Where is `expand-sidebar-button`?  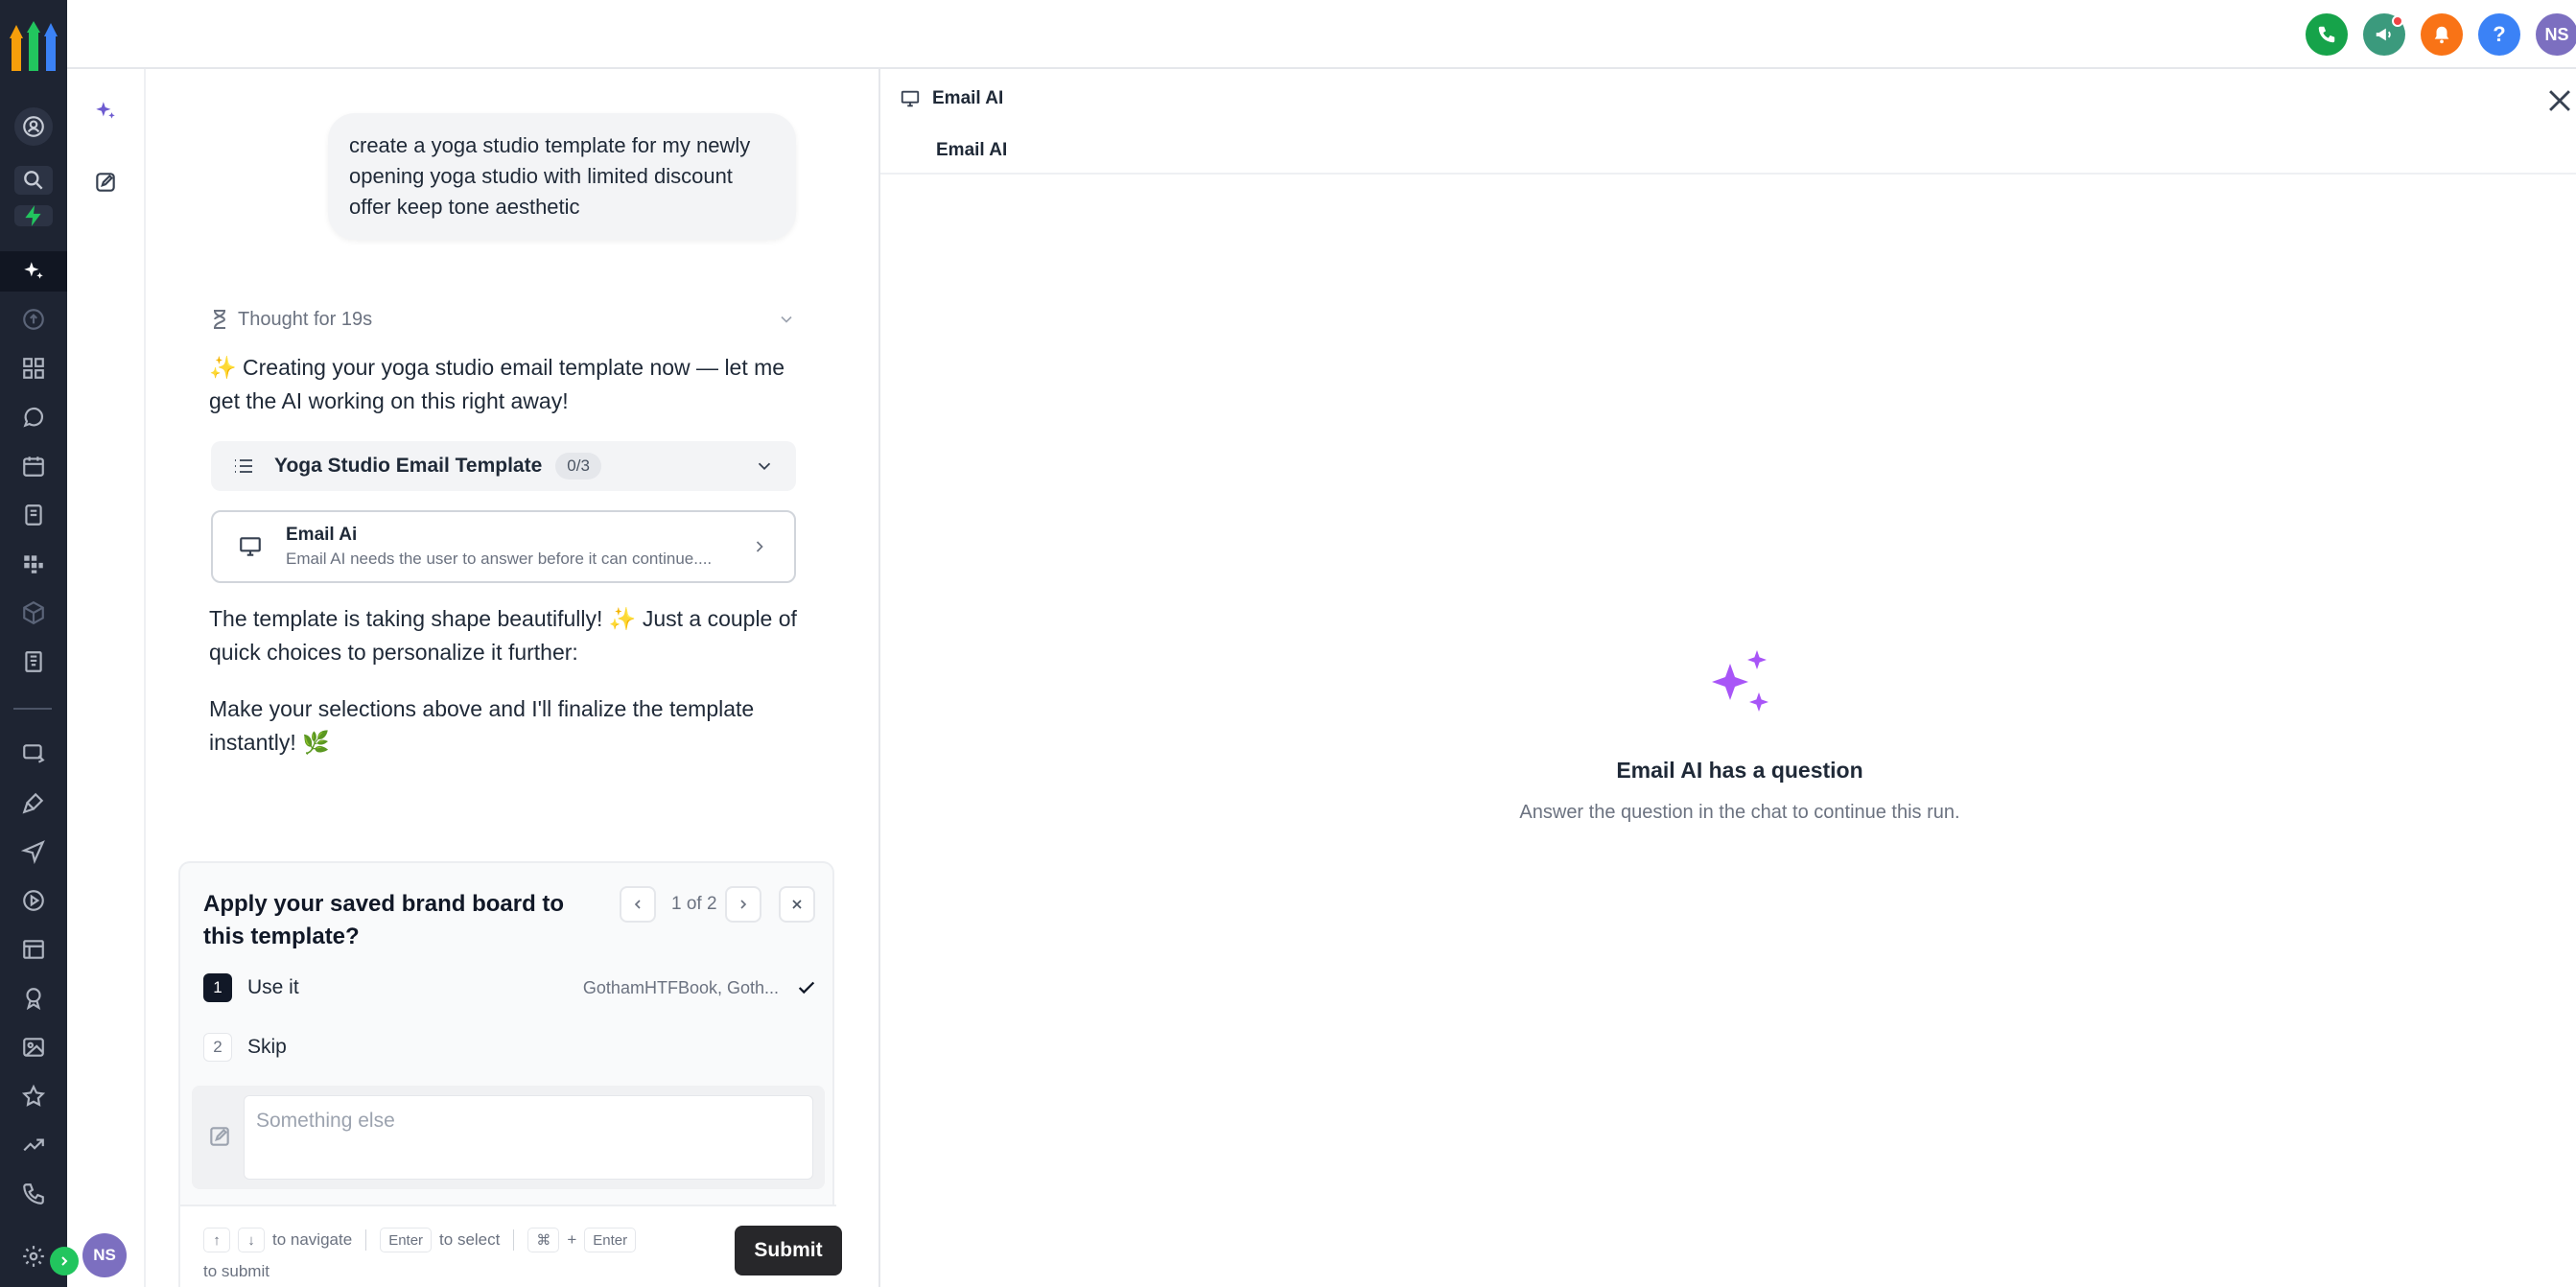 expand-sidebar-button is located at coordinates (64, 1261).